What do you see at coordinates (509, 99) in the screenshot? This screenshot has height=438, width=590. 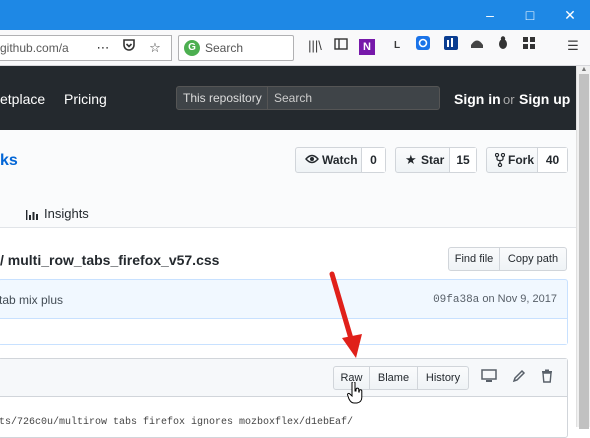 I see `or-text: or` at bounding box center [509, 99].